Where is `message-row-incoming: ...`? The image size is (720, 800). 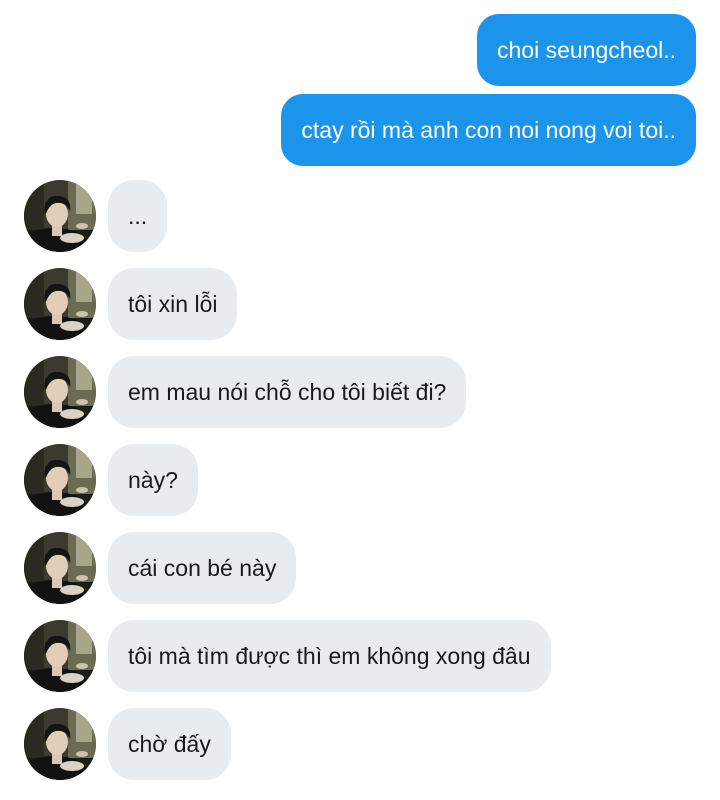 message-row-incoming: ... is located at coordinates (360, 216).